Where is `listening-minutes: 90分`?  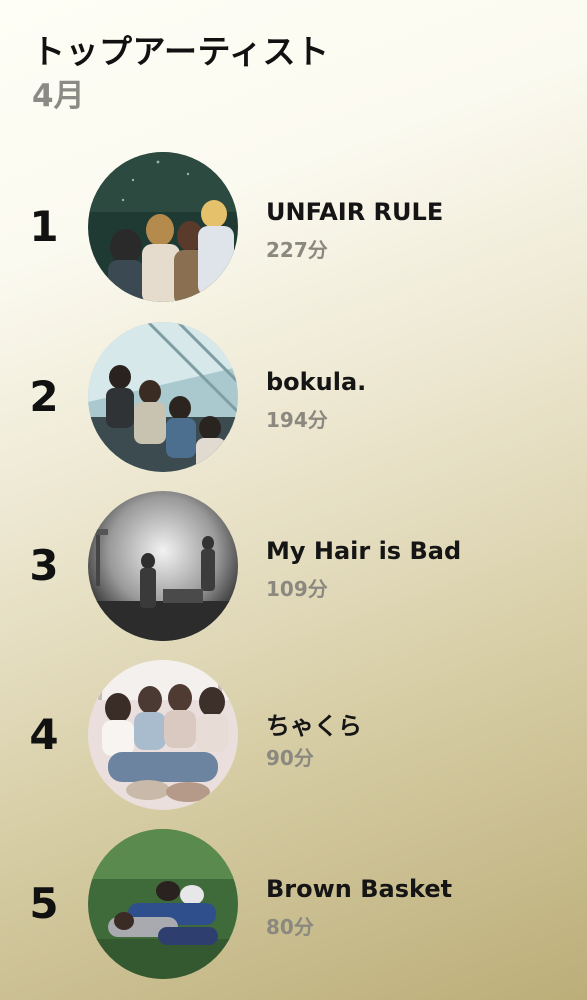 listening-minutes: 90分 is located at coordinates (290, 758).